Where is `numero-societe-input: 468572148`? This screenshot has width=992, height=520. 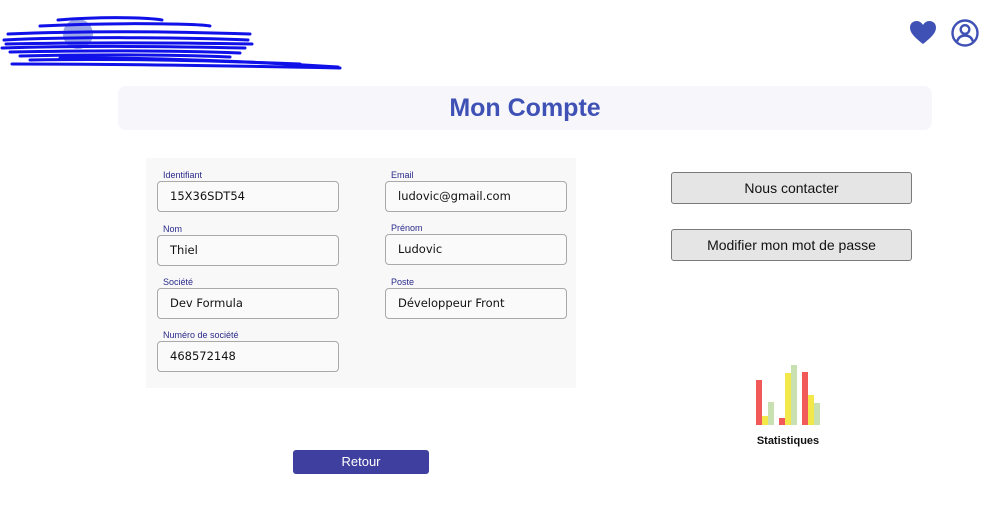
numero-societe-input: 468572148 is located at coordinates (248, 356).